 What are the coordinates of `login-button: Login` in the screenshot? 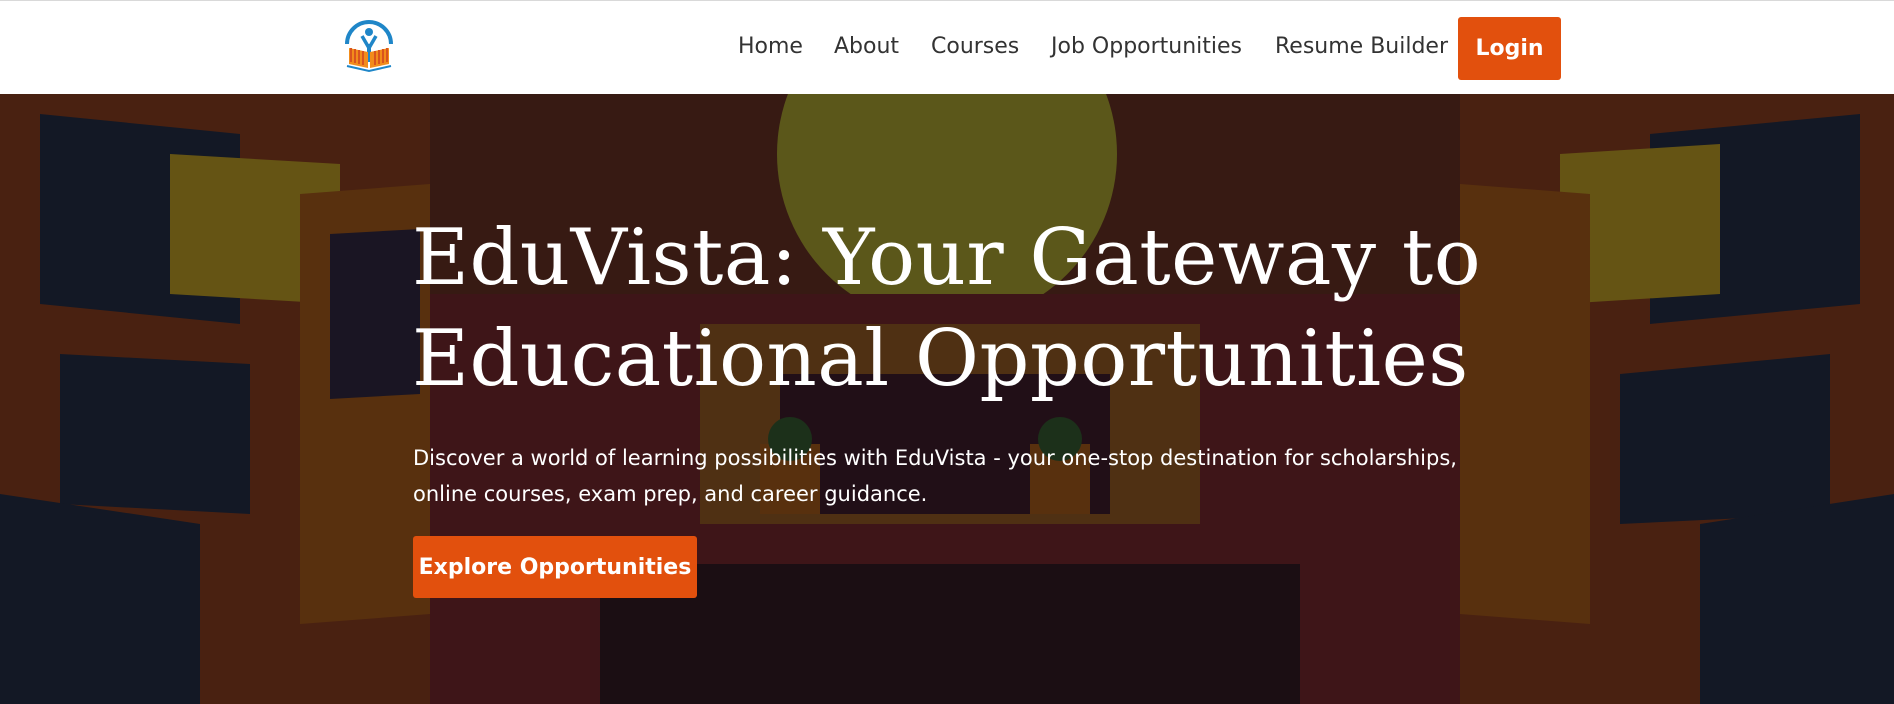 It's located at (1509, 48).